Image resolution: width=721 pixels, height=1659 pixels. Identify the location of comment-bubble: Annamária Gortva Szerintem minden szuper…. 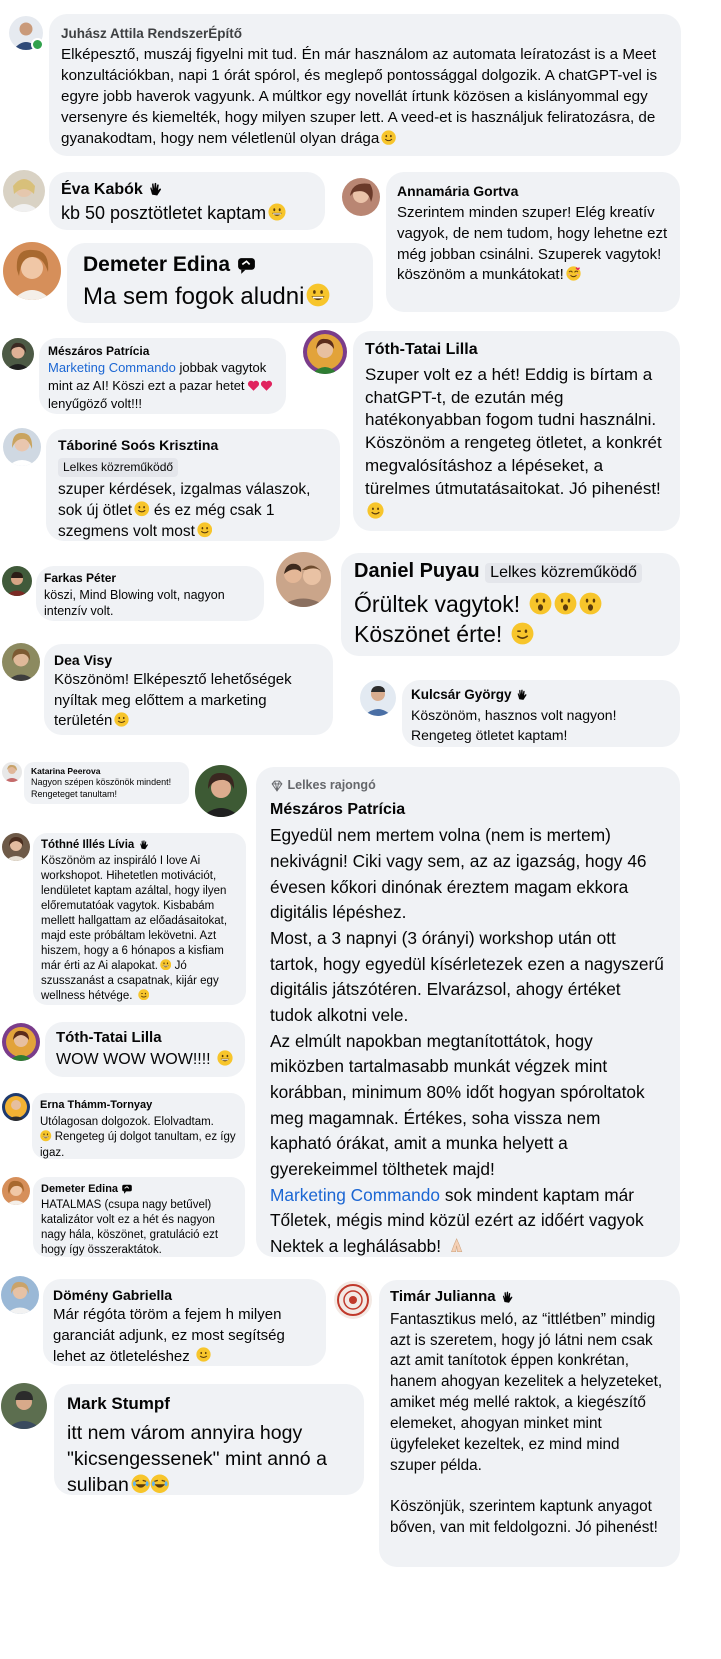
(533, 242).